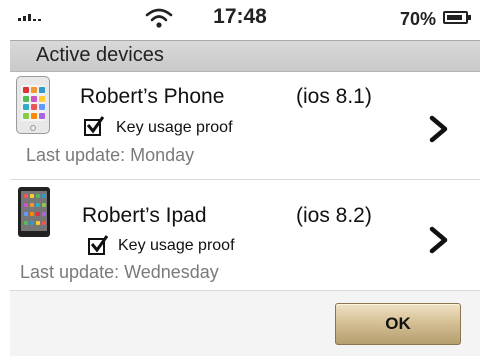  I want to click on section-header: Active devices, so click(245, 56).